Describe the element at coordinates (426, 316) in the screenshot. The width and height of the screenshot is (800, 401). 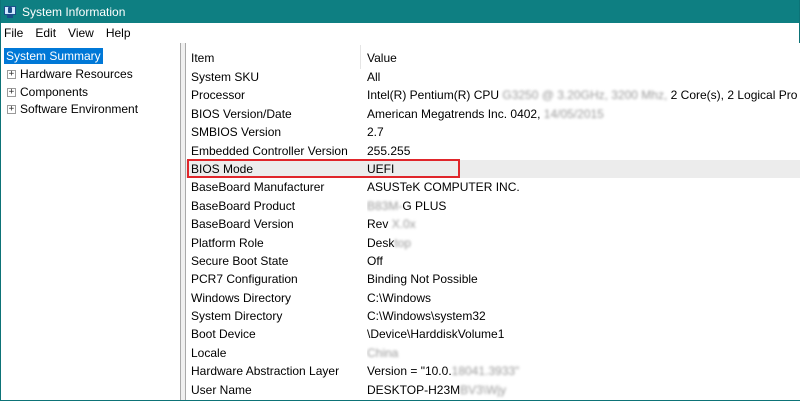
I see `value-cell: C:\Windows\system32` at that location.